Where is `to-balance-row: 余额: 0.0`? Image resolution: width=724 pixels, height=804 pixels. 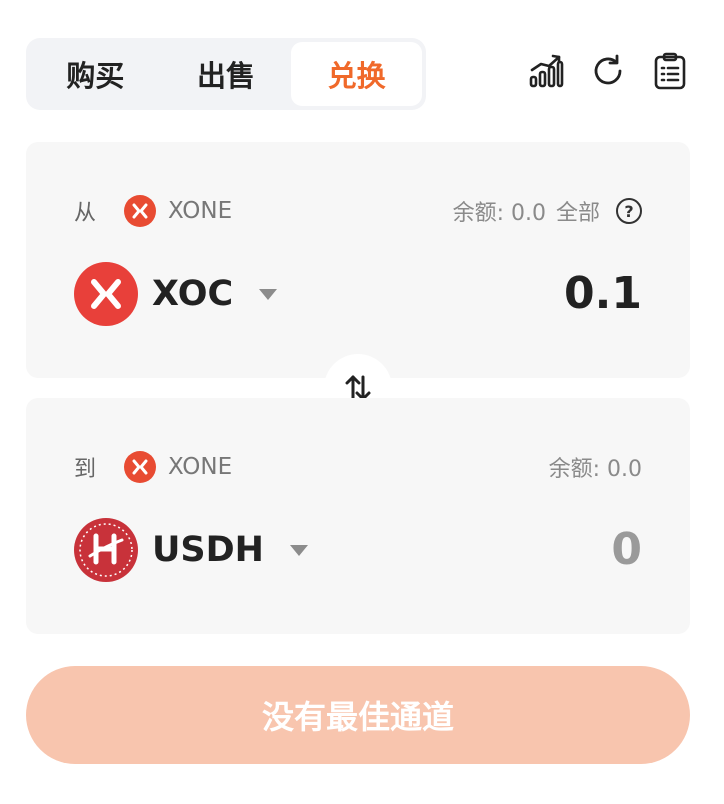
to-balance-row: 余额: 0.0 is located at coordinates (595, 467).